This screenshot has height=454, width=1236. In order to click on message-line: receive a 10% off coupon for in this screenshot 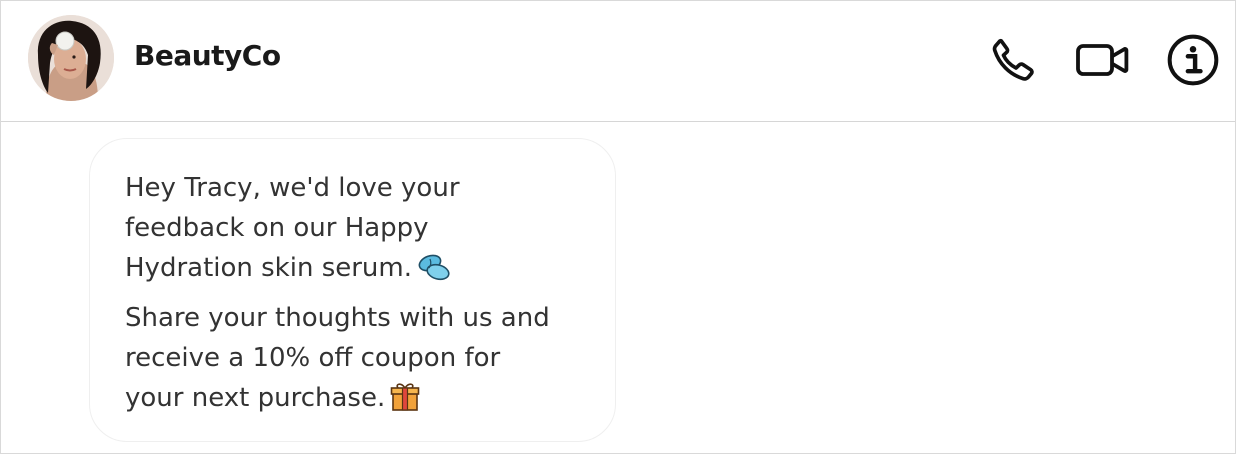, I will do `click(313, 358)`.